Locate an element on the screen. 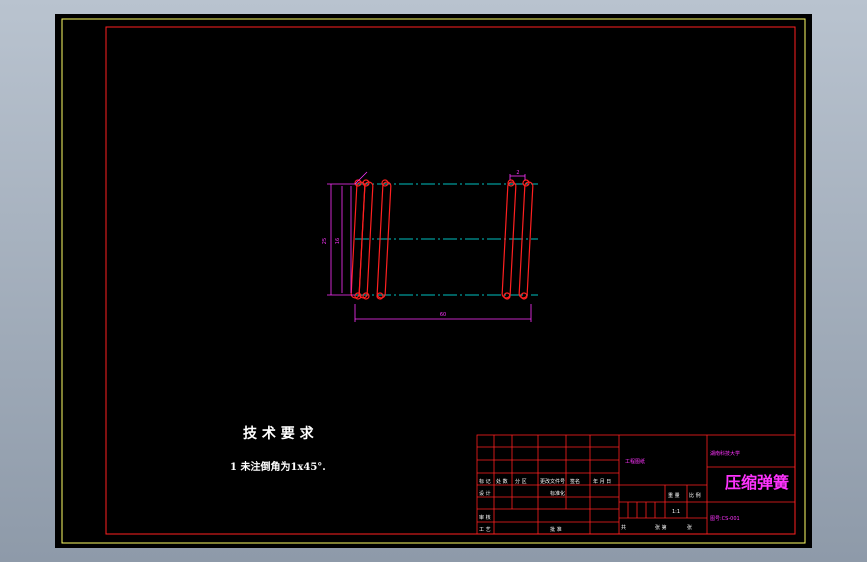  spring-left-coils is located at coordinates (371, 239).